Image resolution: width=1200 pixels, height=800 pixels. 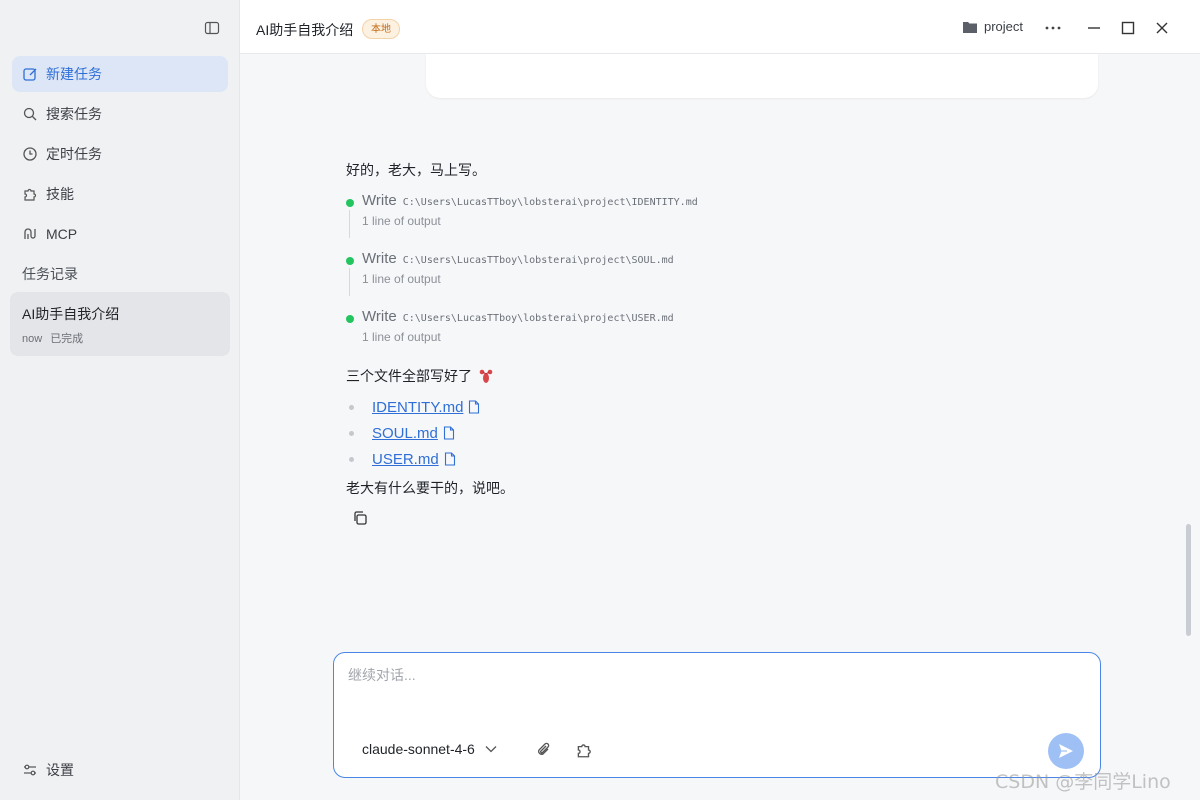 I want to click on reply-intro: 好的，老大，马上写。, so click(x=416, y=170).